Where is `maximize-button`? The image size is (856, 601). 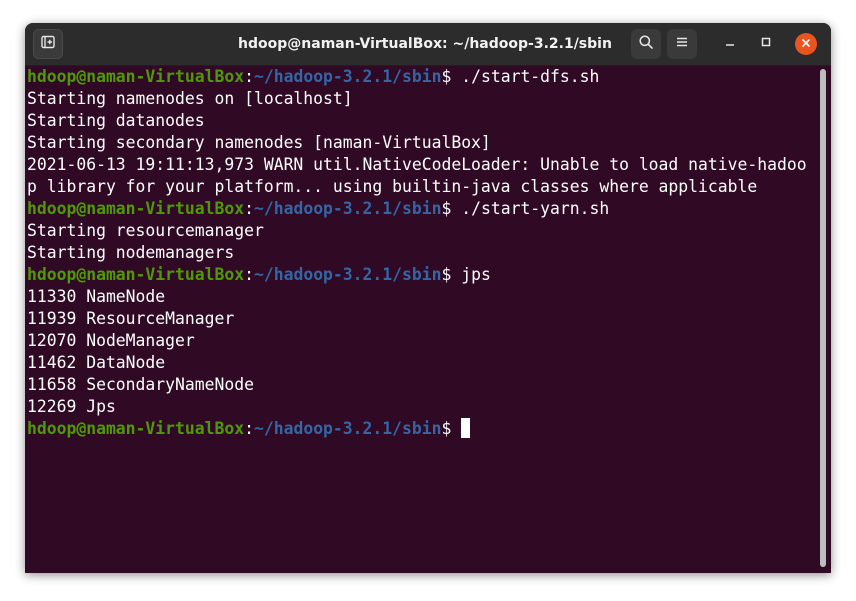
maximize-button is located at coordinates (766, 44).